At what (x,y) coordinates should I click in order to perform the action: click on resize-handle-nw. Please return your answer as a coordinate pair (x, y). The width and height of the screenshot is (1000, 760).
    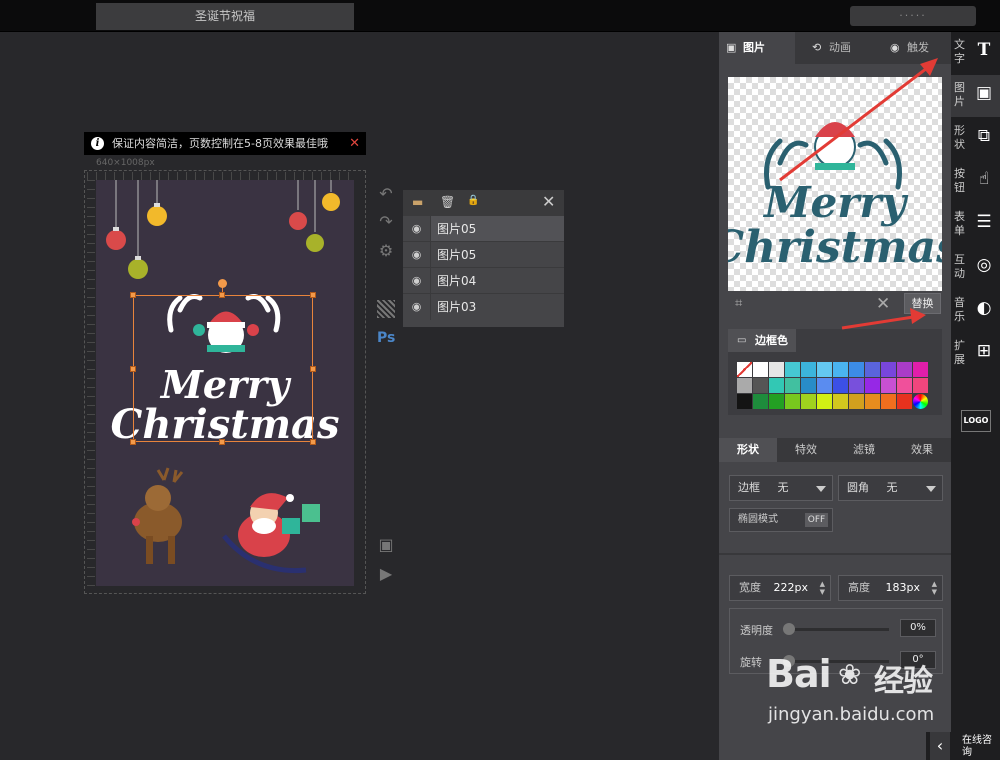
    Looking at the image, I should click on (133, 295).